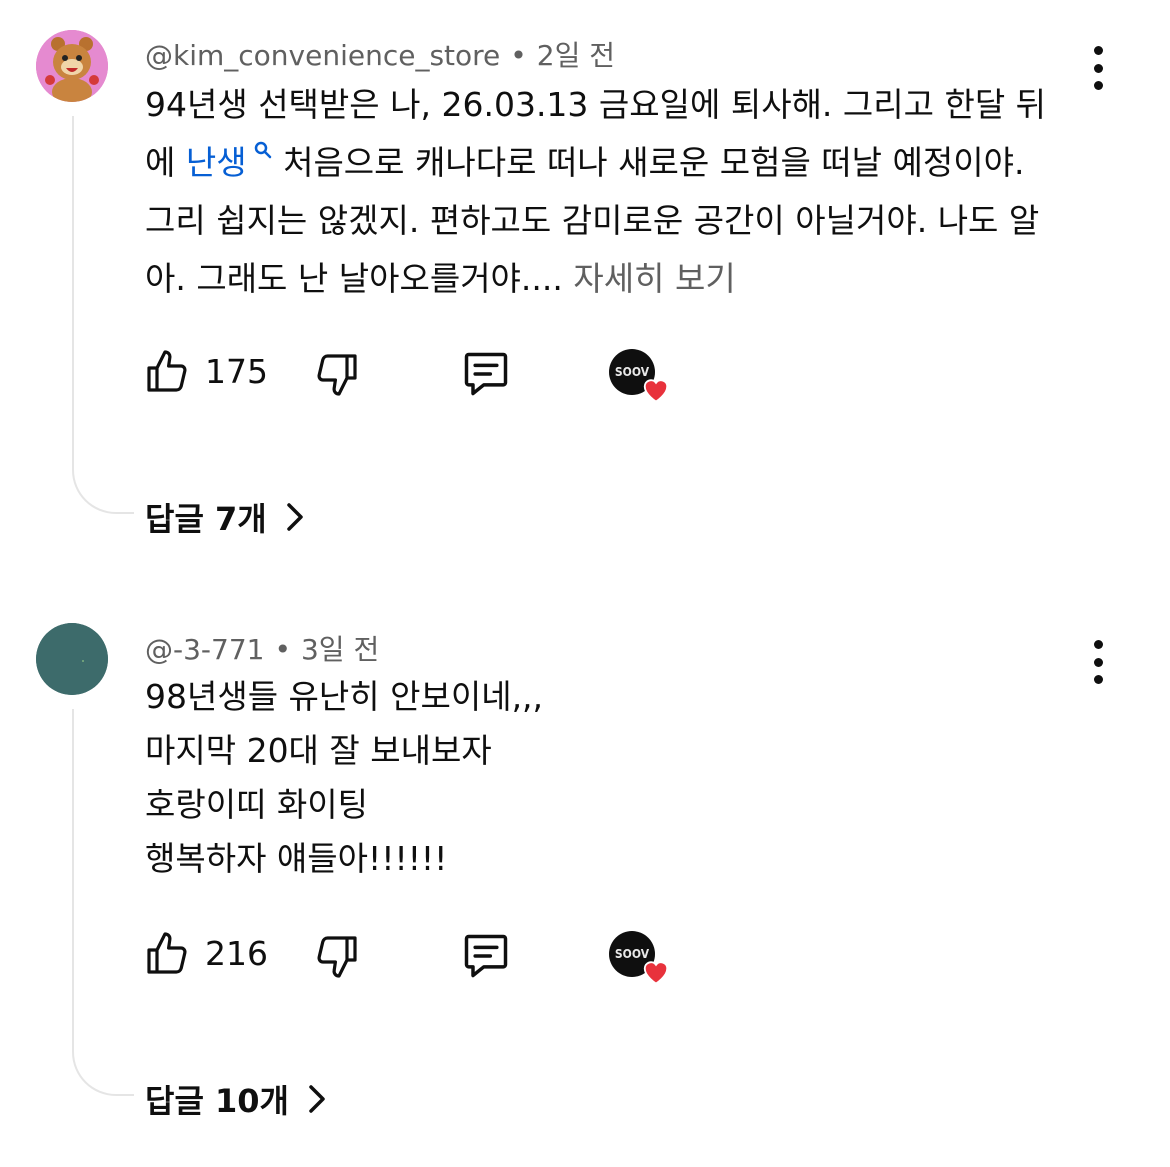 This screenshot has height=1167, width=1170. Describe the element at coordinates (236, 953) in the screenshot. I see `like-count: 216` at that location.